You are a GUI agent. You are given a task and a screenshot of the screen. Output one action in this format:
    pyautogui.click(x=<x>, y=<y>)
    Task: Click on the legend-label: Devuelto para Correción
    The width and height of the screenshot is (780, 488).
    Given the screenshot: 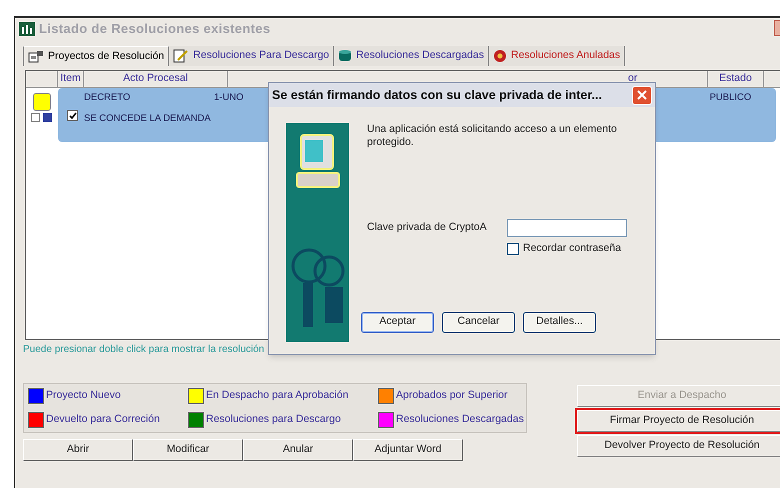 What is the action you would take?
    pyautogui.click(x=103, y=420)
    